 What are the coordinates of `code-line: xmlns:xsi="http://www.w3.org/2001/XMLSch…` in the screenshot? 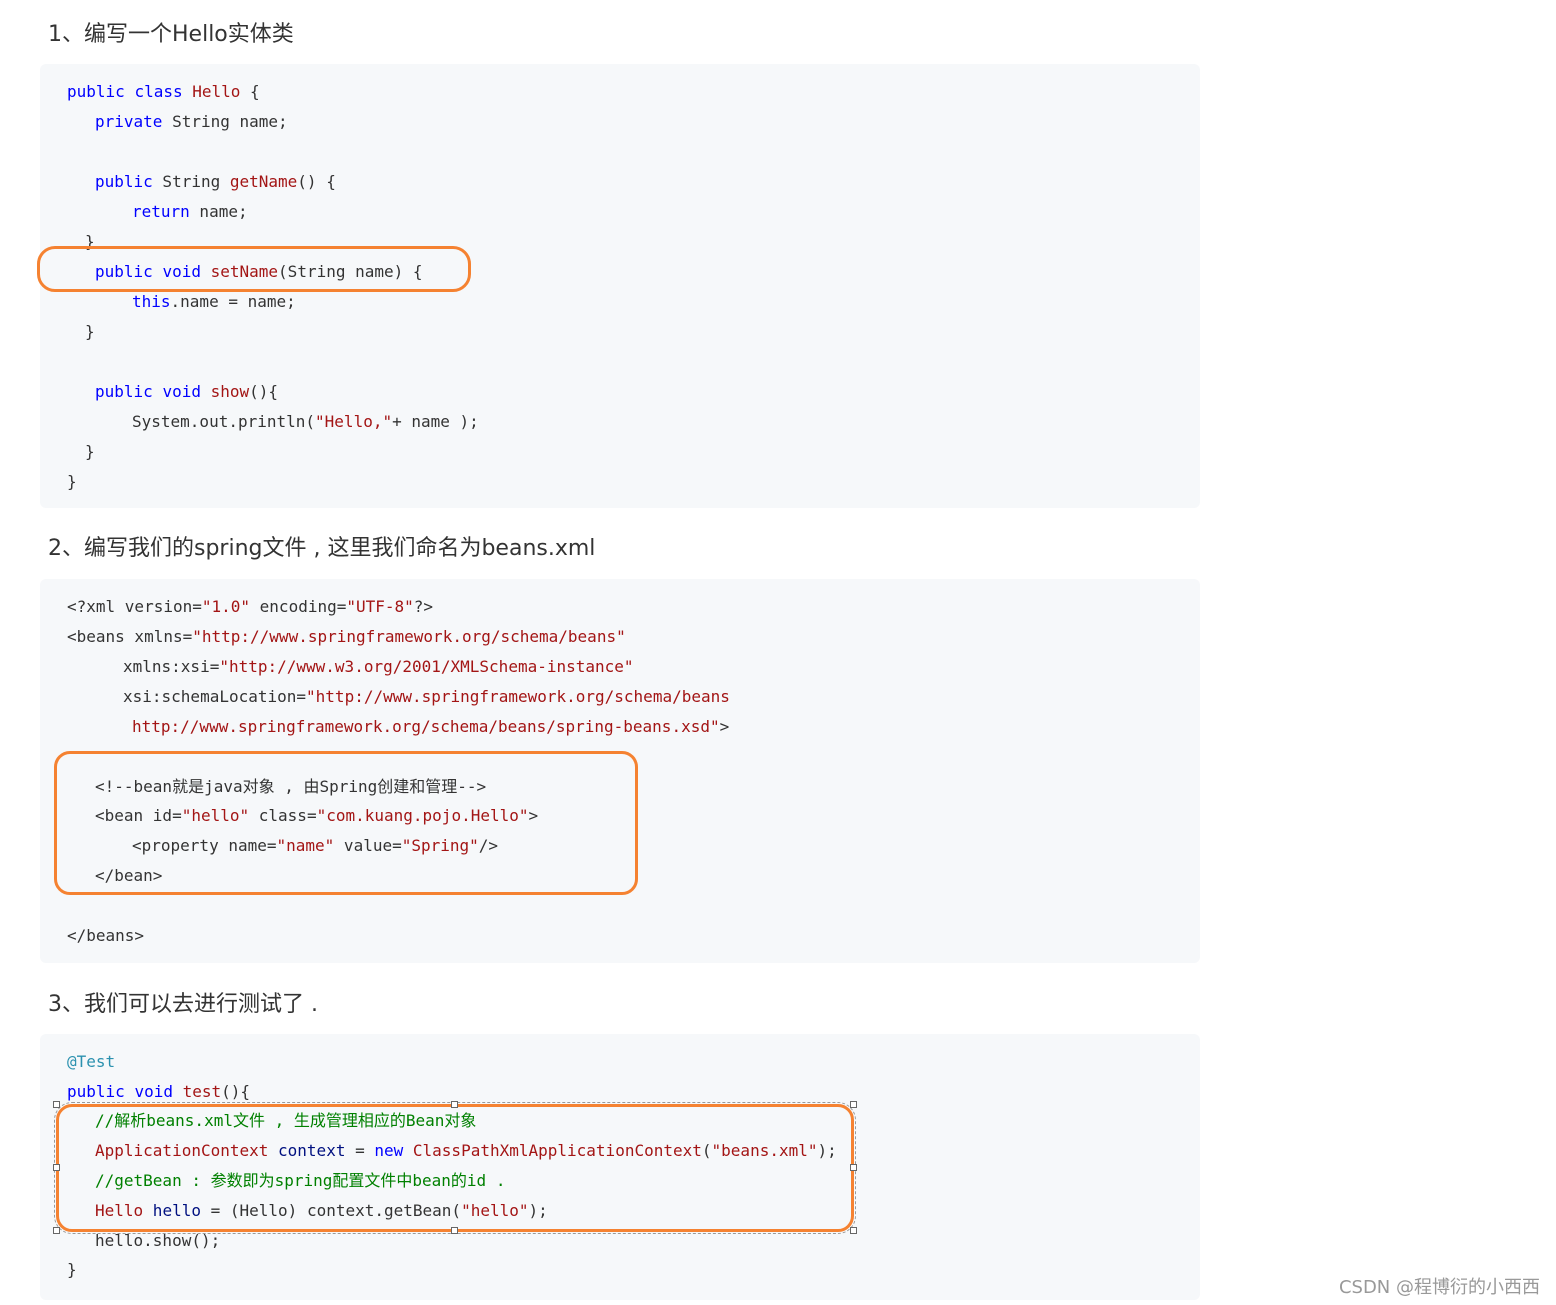 It's located at (350, 667).